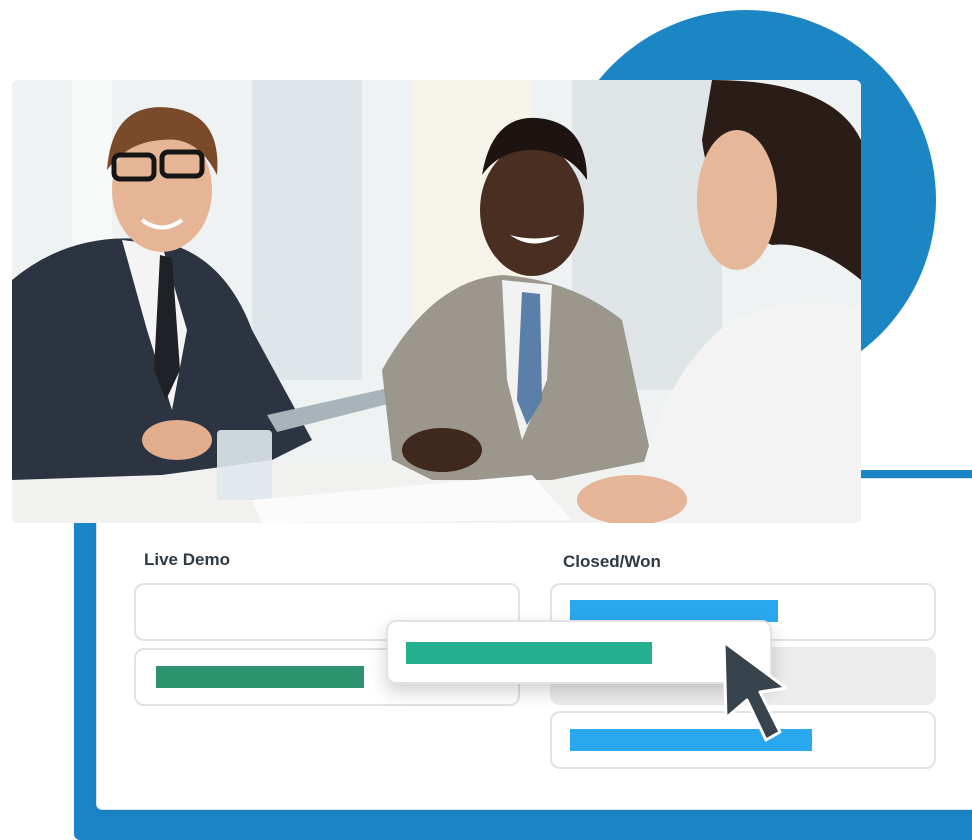  What do you see at coordinates (755, 691) in the screenshot?
I see `mouse-pointer-icon` at bounding box center [755, 691].